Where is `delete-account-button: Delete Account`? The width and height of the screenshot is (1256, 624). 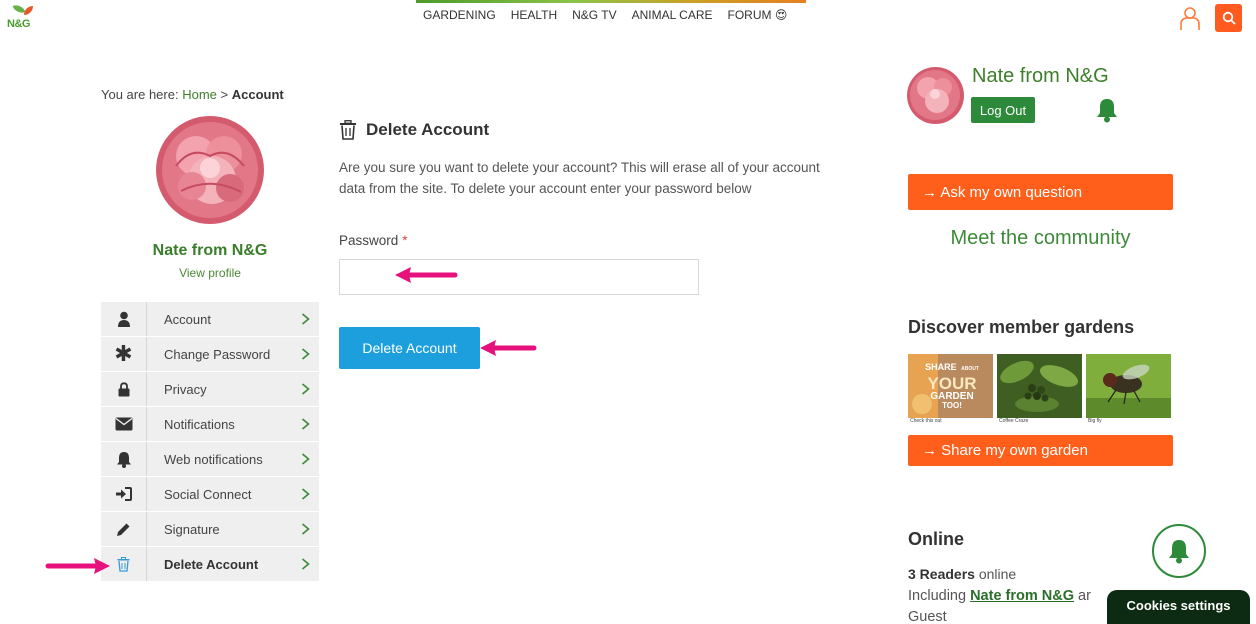
delete-account-button: Delete Account is located at coordinates (409, 348).